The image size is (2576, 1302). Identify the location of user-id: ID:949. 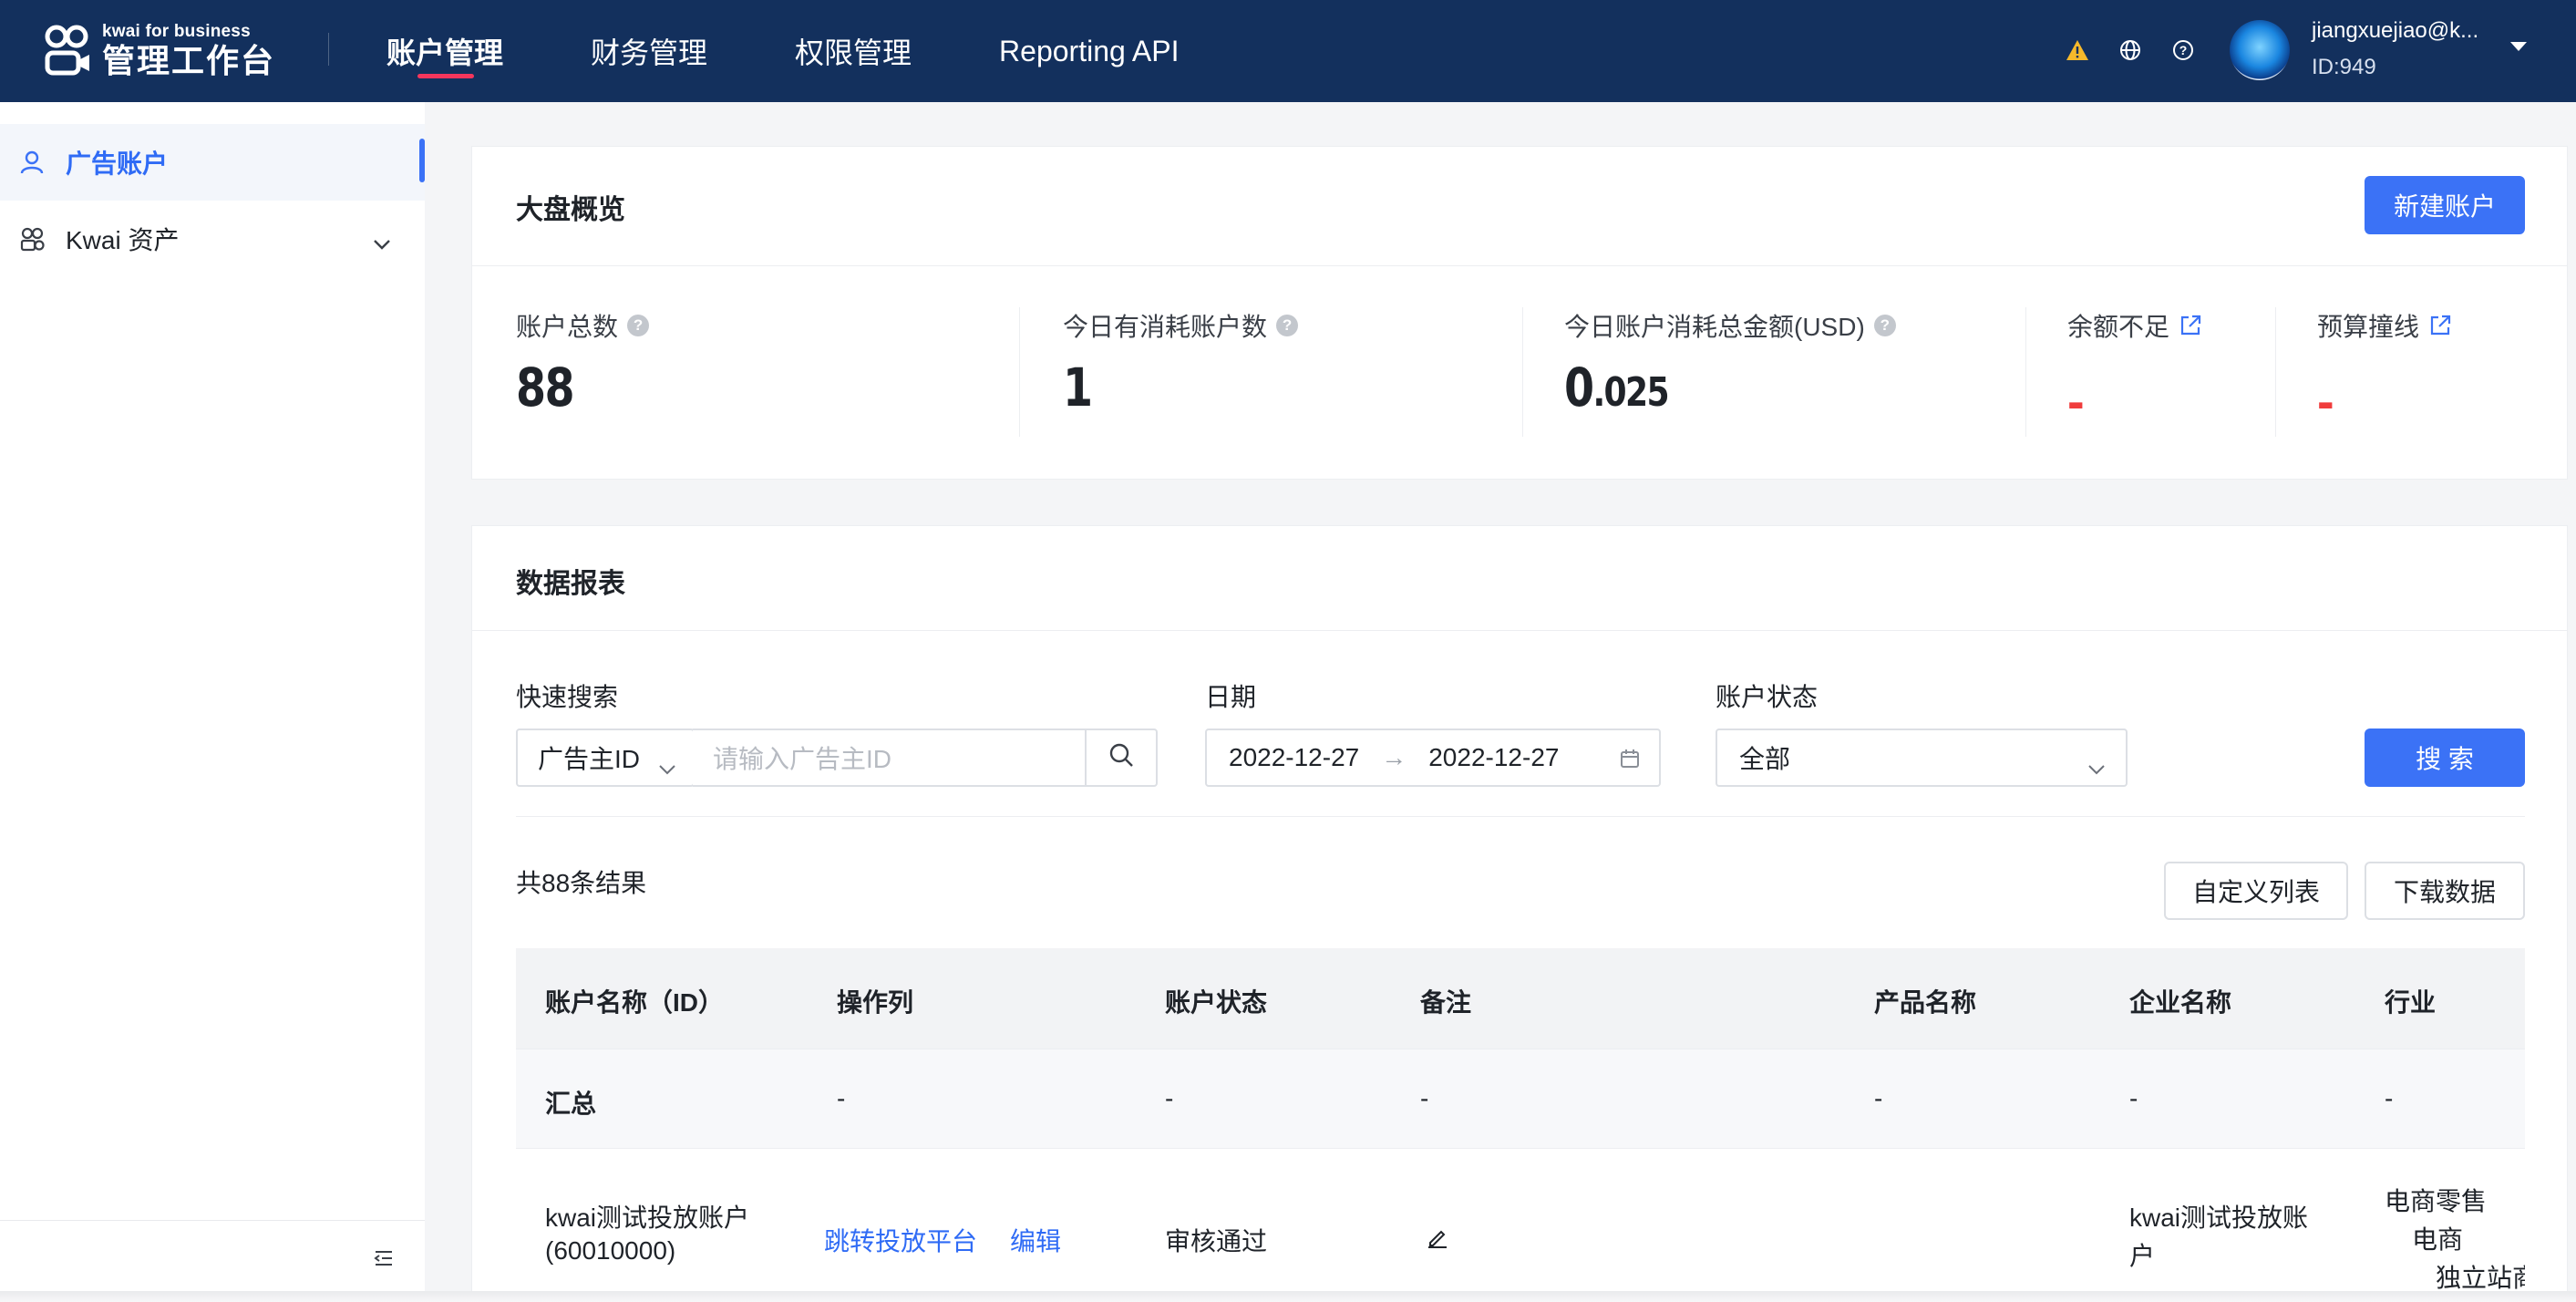
(2344, 67).